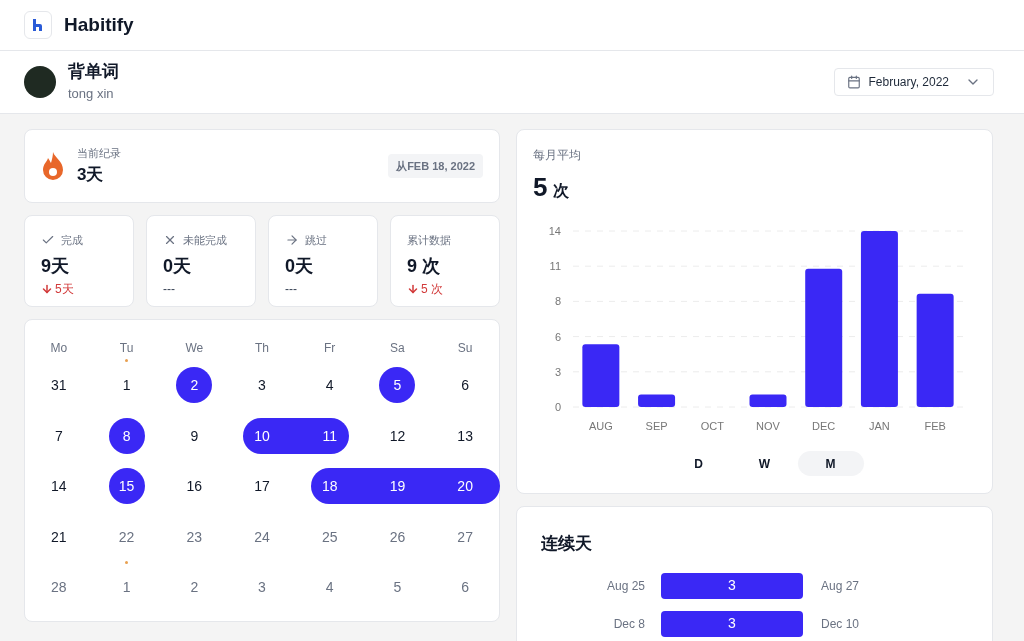 This screenshot has width=1024, height=641. What do you see at coordinates (330, 348) in the screenshot?
I see `weekday-label: Fr` at bounding box center [330, 348].